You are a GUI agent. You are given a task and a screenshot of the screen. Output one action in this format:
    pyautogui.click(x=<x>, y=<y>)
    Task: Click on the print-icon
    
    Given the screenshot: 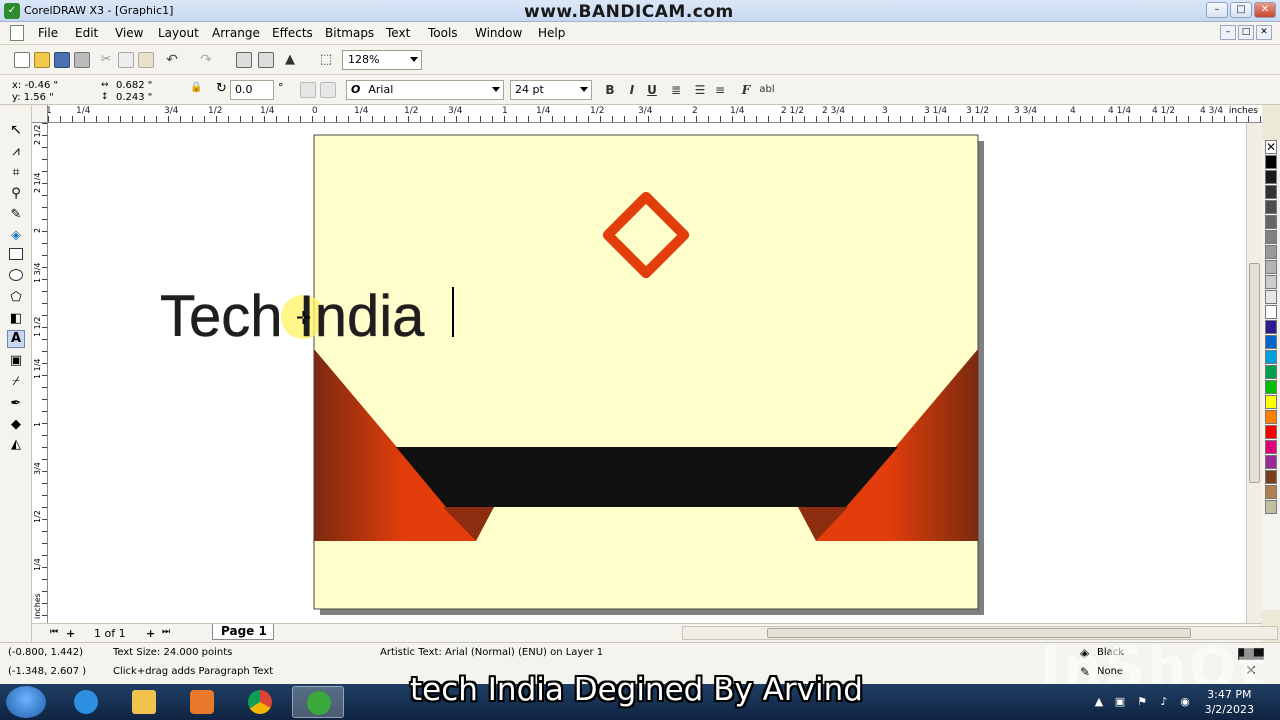 What is the action you would take?
    pyautogui.click(x=82, y=60)
    